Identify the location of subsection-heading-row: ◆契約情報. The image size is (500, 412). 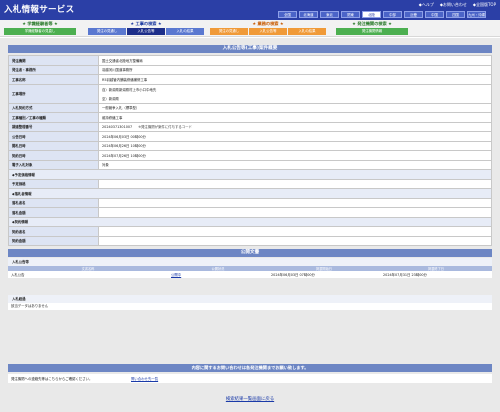
(250, 221).